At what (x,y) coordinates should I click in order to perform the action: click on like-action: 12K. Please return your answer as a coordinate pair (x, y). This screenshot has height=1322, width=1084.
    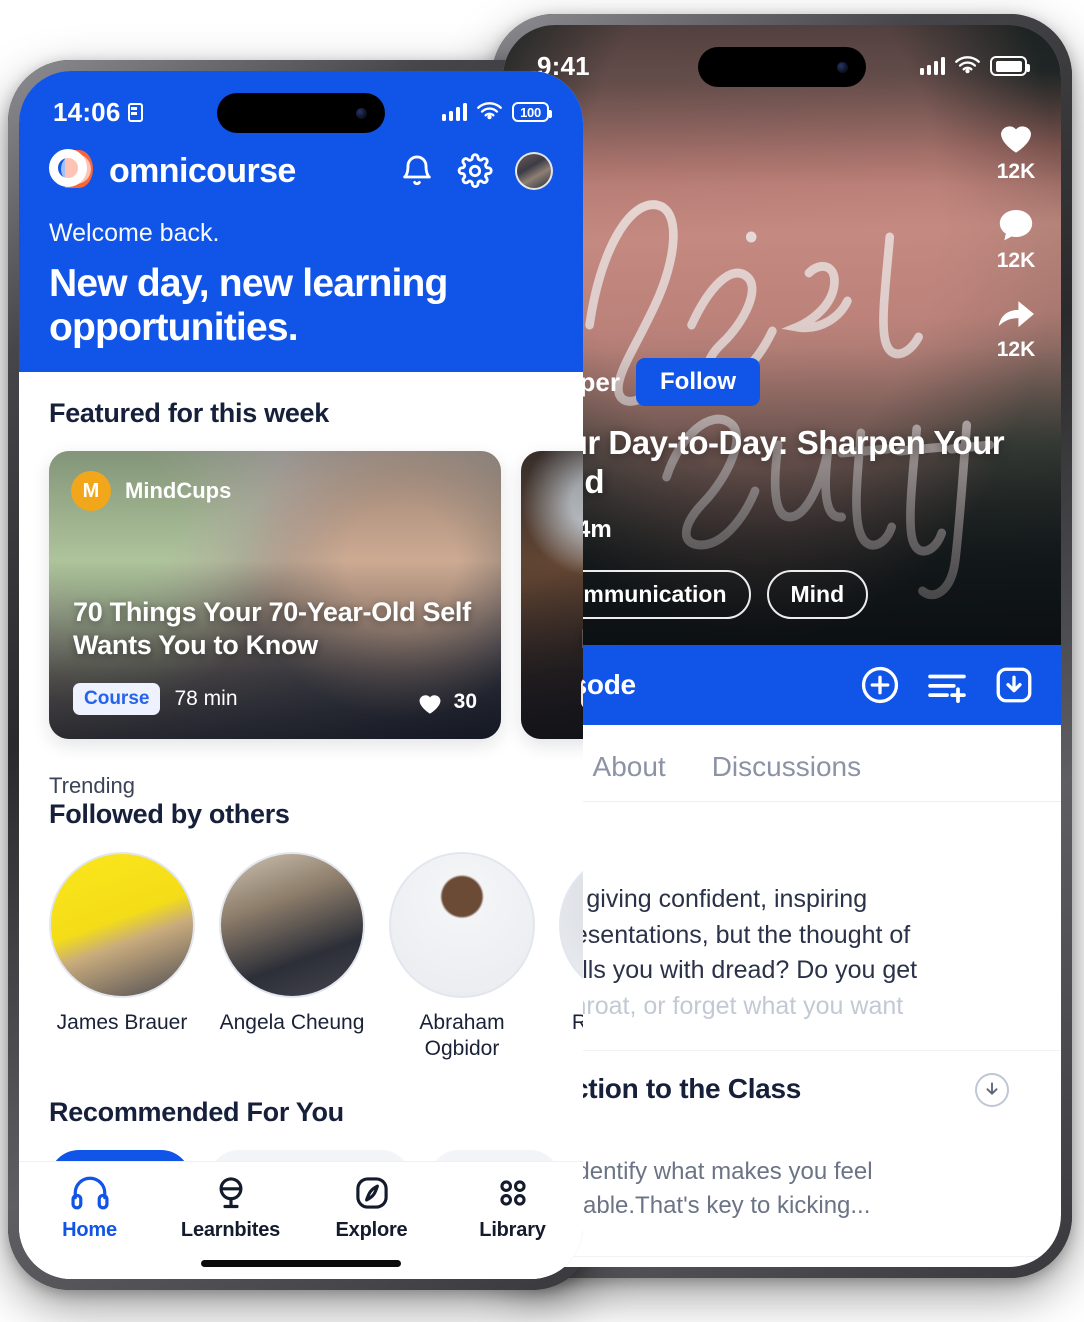
    Looking at the image, I should click on (1016, 150).